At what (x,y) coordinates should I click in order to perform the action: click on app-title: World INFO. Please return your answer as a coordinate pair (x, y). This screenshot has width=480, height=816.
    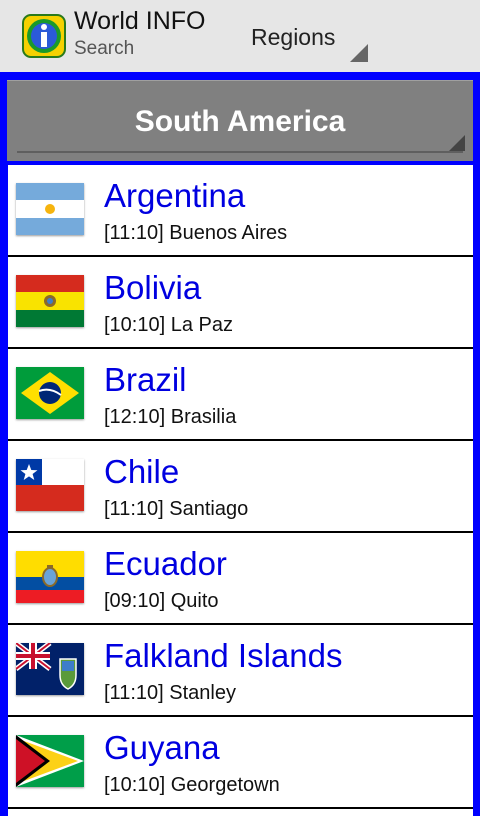
    Looking at the image, I should click on (140, 21).